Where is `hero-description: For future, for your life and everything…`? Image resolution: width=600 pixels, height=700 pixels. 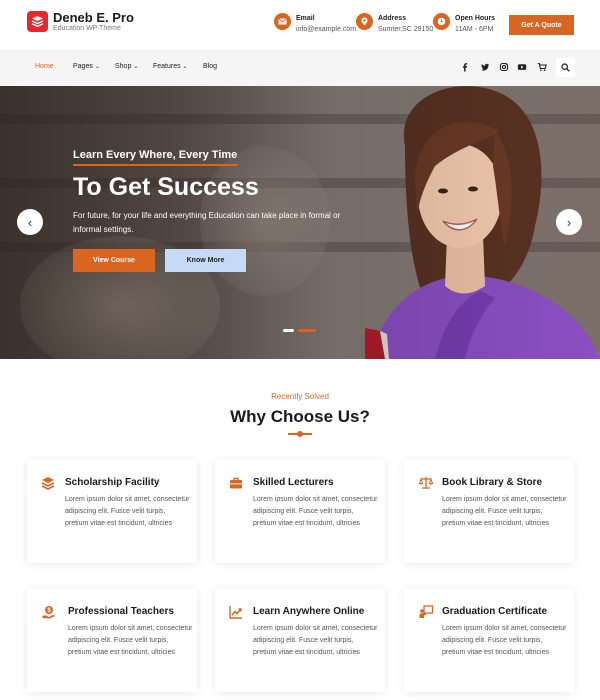
hero-description: For future, for your life and everything… is located at coordinates (207, 222).